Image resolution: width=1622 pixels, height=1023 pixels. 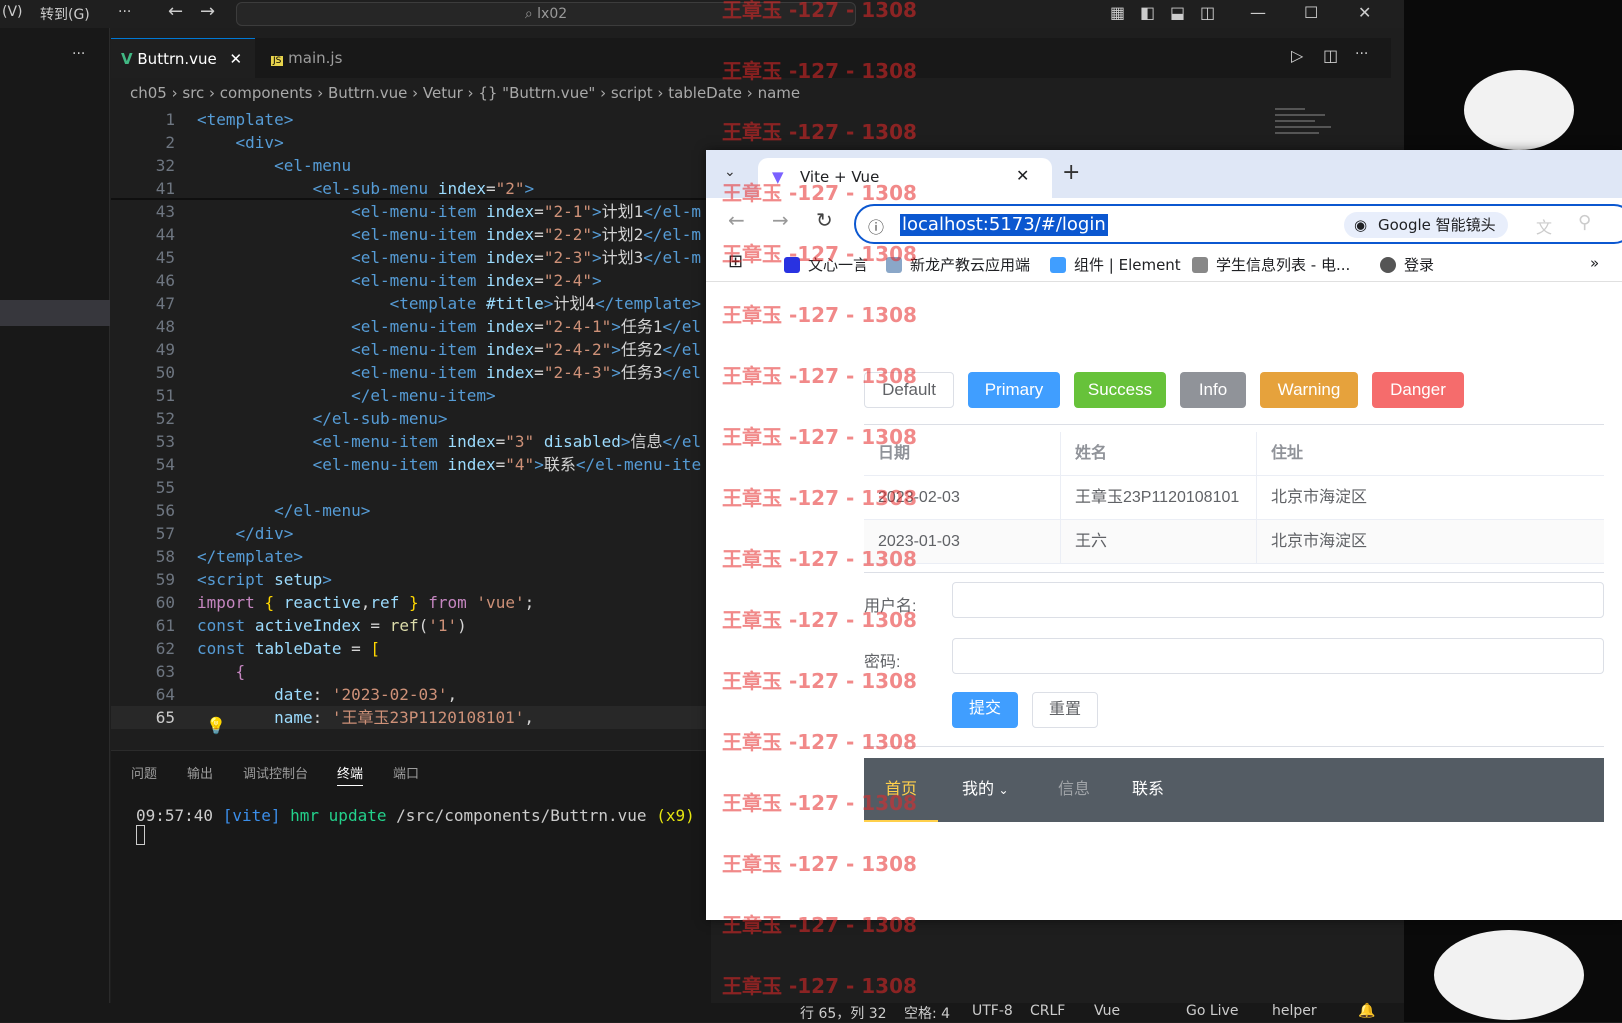 What do you see at coordinates (411, 280) in the screenshot?
I see `code-line: 46 <el-menu-item index="2-4">` at bounding box center [411, 280].